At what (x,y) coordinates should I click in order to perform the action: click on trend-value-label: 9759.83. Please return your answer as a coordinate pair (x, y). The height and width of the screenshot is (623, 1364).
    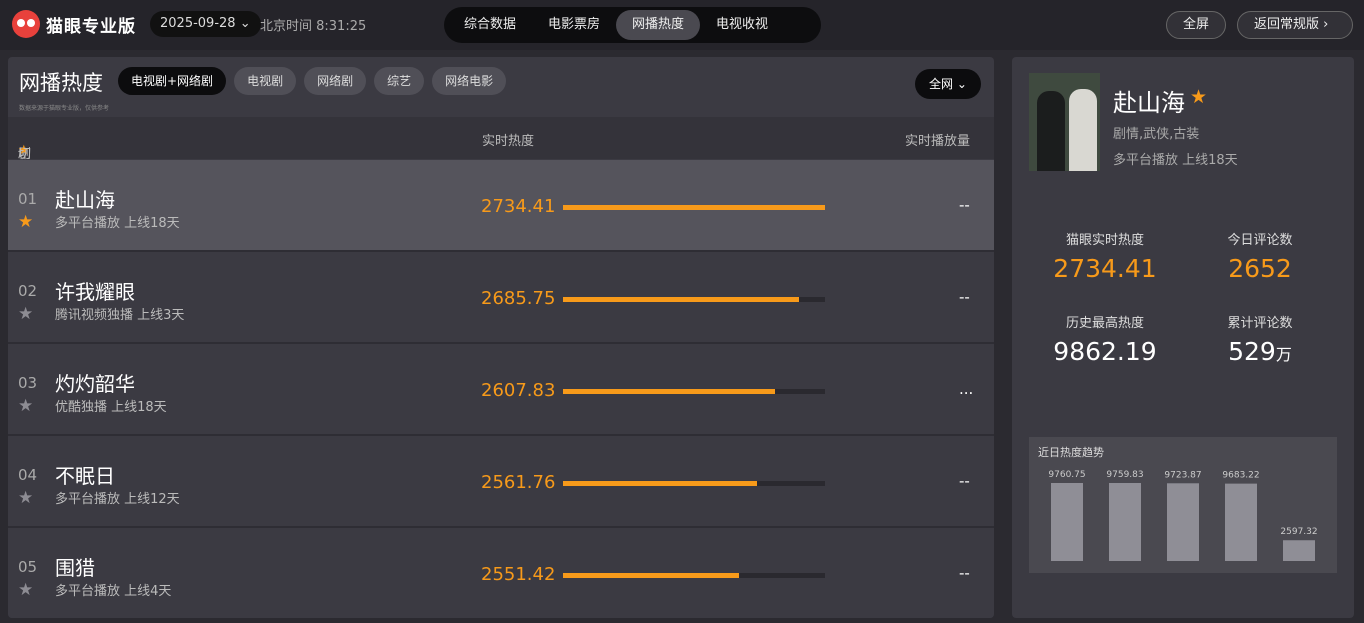
    Looking at the image, I should click on (1124, 475).